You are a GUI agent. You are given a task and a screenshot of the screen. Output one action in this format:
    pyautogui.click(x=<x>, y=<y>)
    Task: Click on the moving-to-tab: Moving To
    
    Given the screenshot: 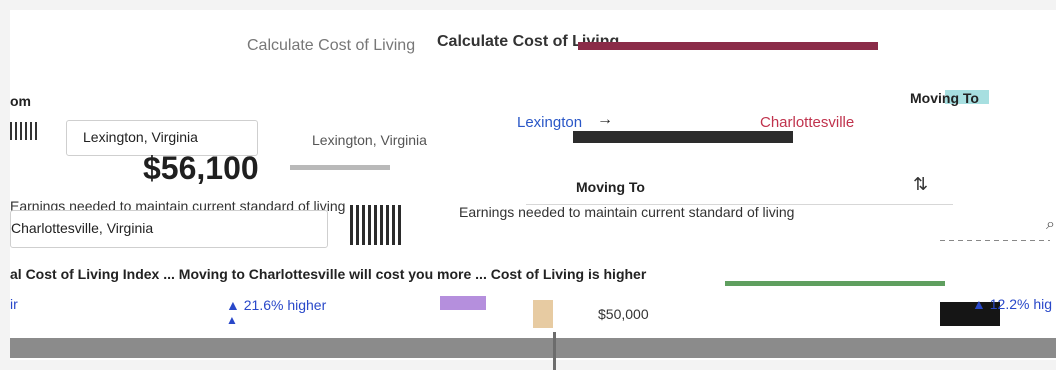 What is the action you would take?
    pyautogui.click(x=944, y=98)
    